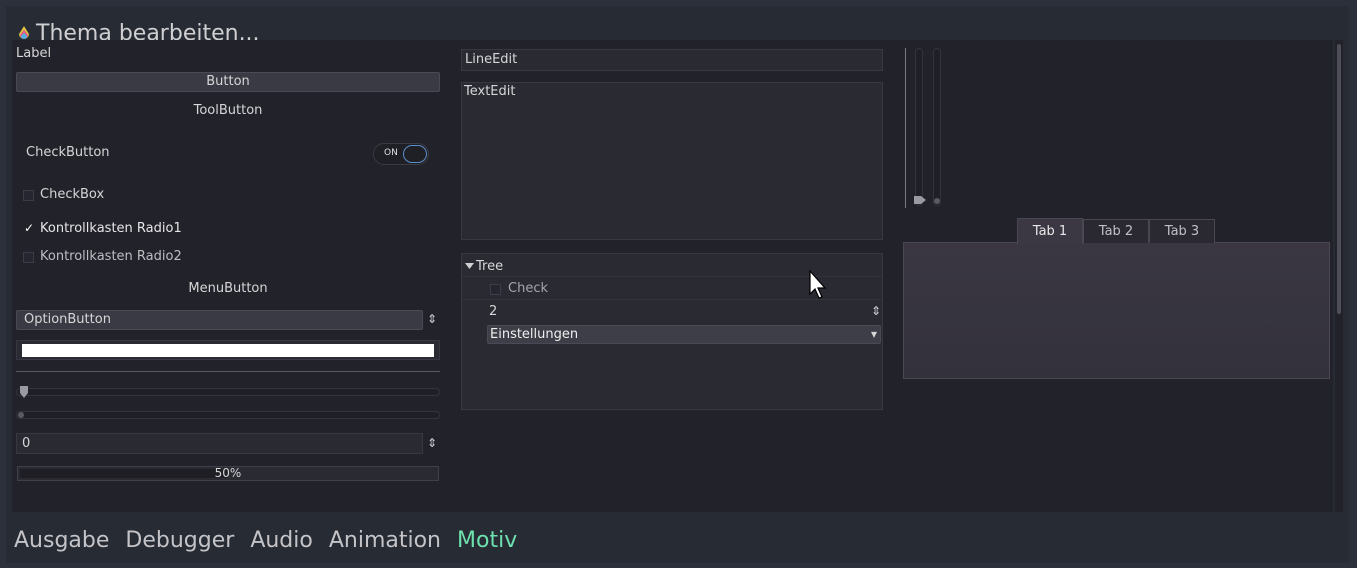 The width and height of the screenshot is (1357, 568). Describe the element at coordinates (228, 392) in the screenshot. I see `horizontal-slider` at that location.